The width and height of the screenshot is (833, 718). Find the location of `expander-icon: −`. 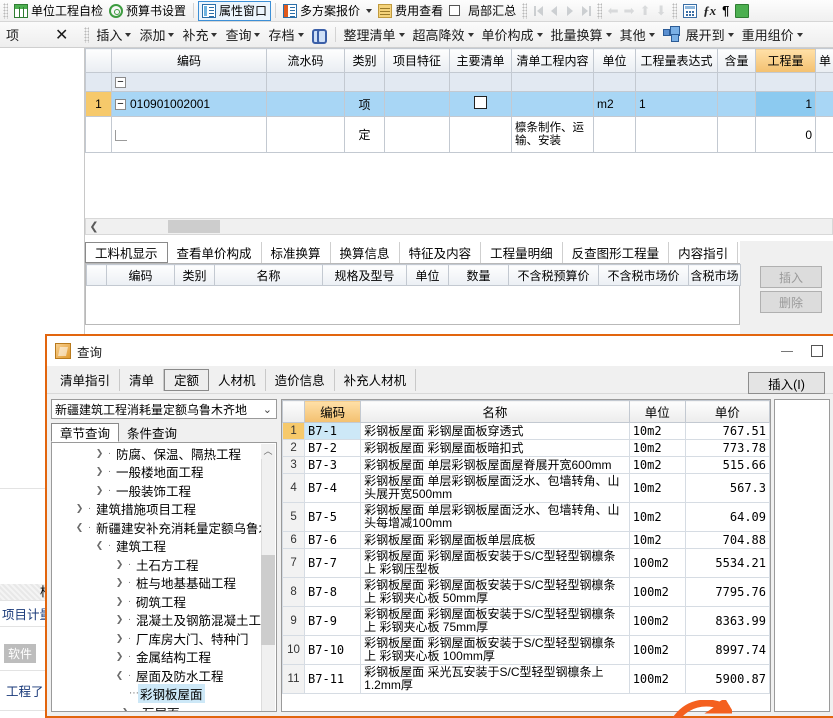

expander-icon: − is located at coordinates (120, 83).